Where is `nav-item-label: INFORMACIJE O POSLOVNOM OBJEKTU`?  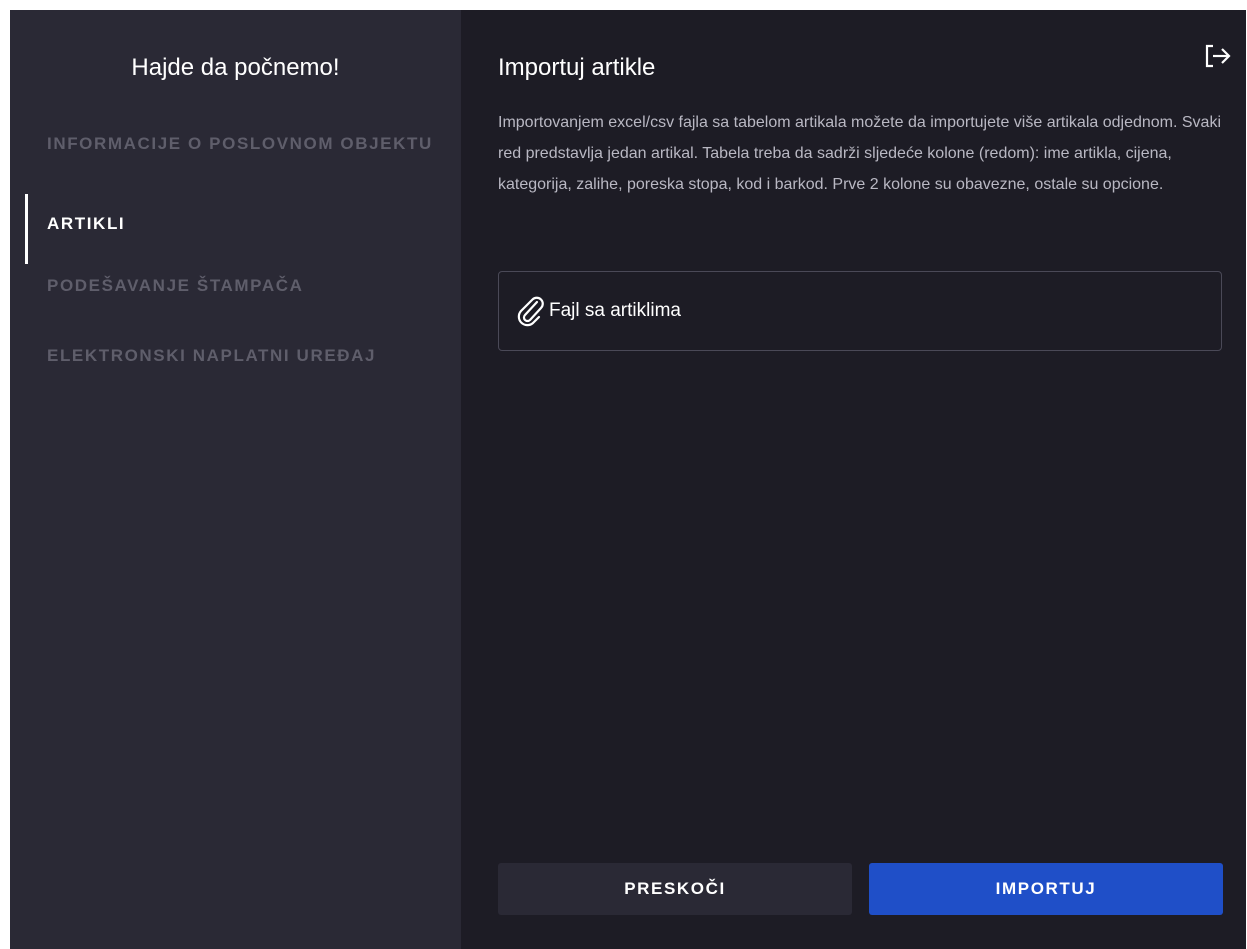 nav-item-label: INFORMACIJE O POSLOVNOM OBJEKTU is located at coordinates (240, 143).